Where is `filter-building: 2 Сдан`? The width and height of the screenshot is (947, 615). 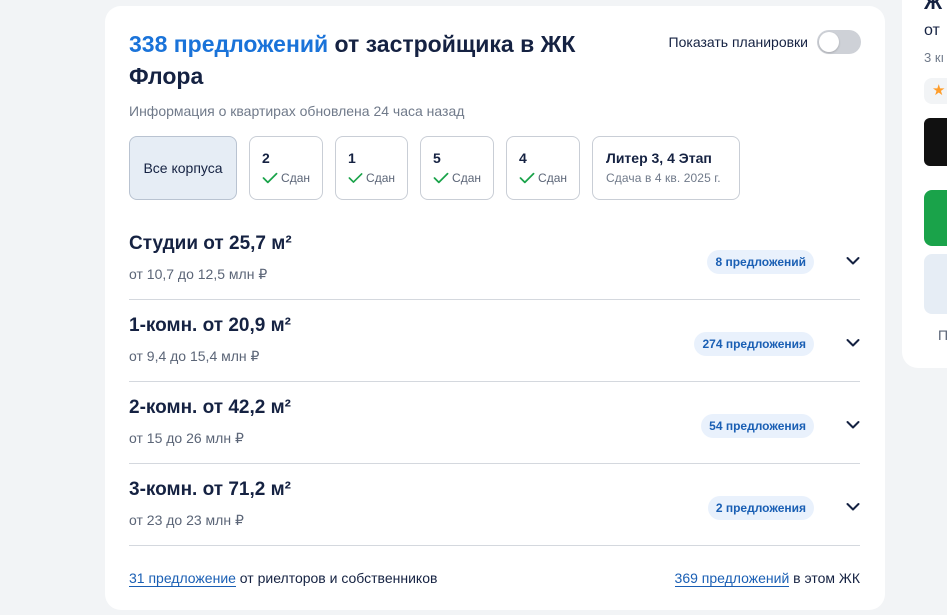
filter-building: 2 Сдан is located at coordinates (286, 168).